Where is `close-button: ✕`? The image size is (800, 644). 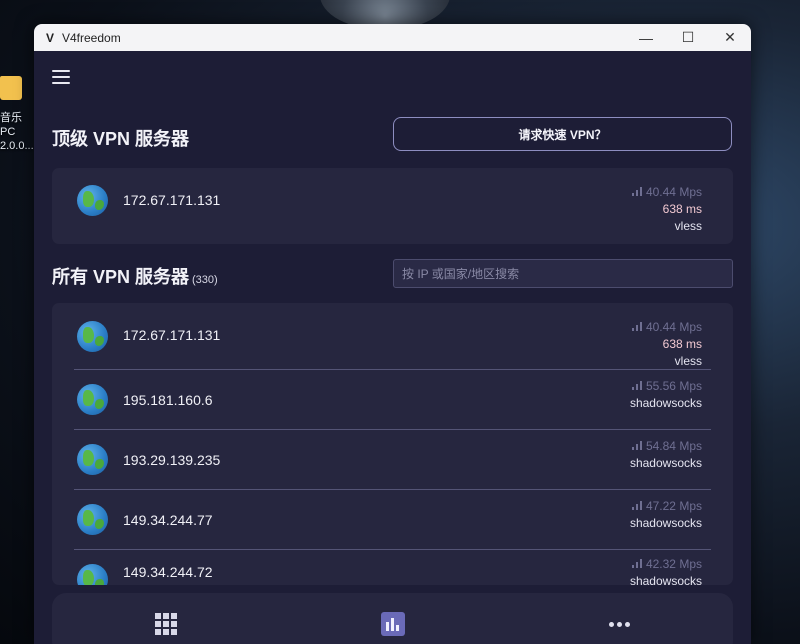
close-button: ✕ is located at coordinates (730, 37).